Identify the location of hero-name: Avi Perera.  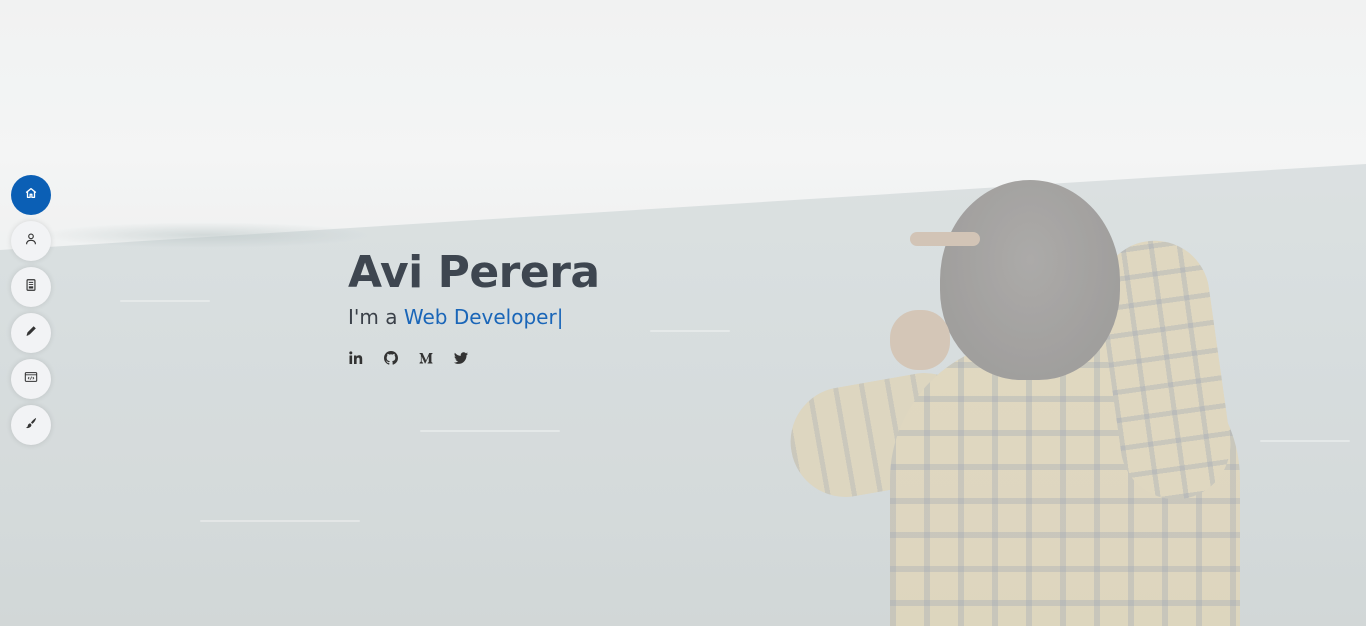
(474, 272).